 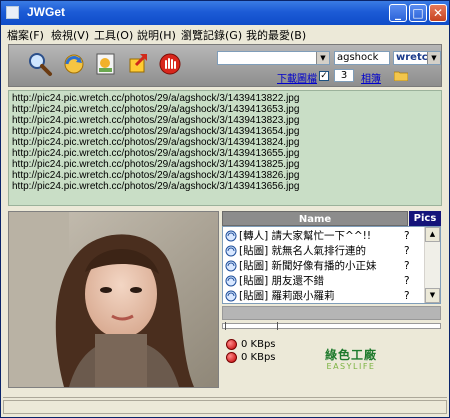 What do you see at coordinates (225, 13) in the screenshot?
I see `title-bar: JWGet _ □ ✕` at bounding box center [225, 13].